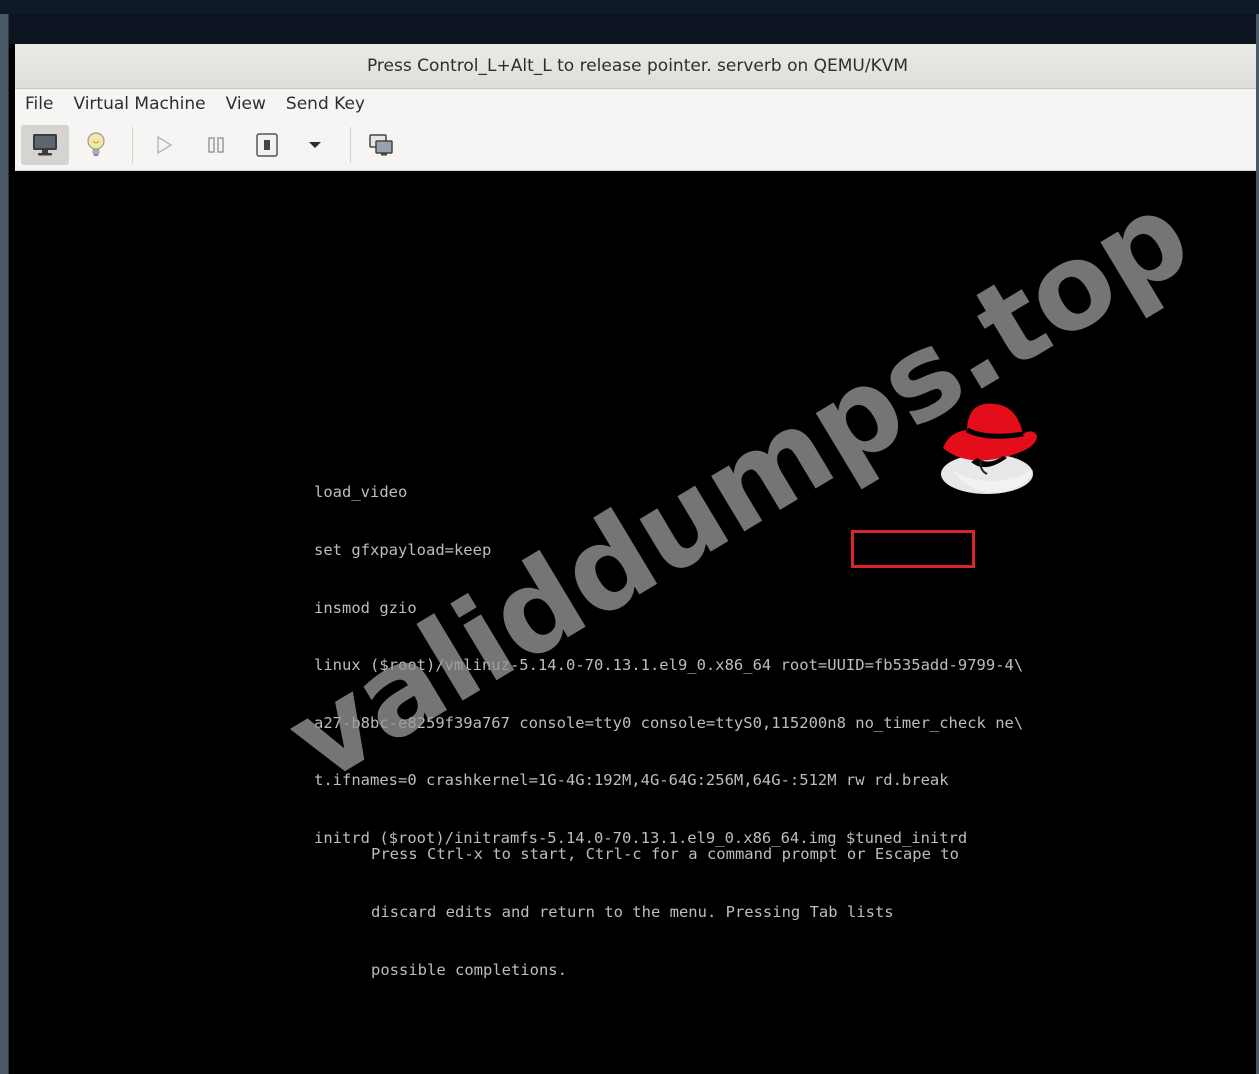  What do you see at coordinates (637, 145) in the screenshot?
I see `toolbar` at bounding box center [637, 145].